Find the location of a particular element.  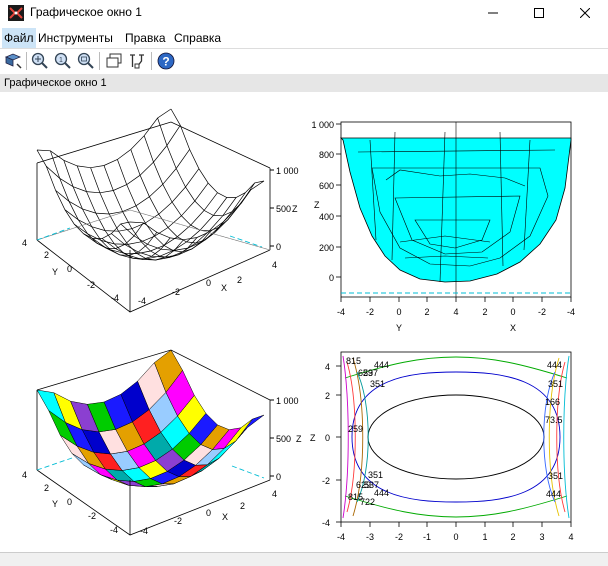

zoom-icon is located at coordinates (39, 60).